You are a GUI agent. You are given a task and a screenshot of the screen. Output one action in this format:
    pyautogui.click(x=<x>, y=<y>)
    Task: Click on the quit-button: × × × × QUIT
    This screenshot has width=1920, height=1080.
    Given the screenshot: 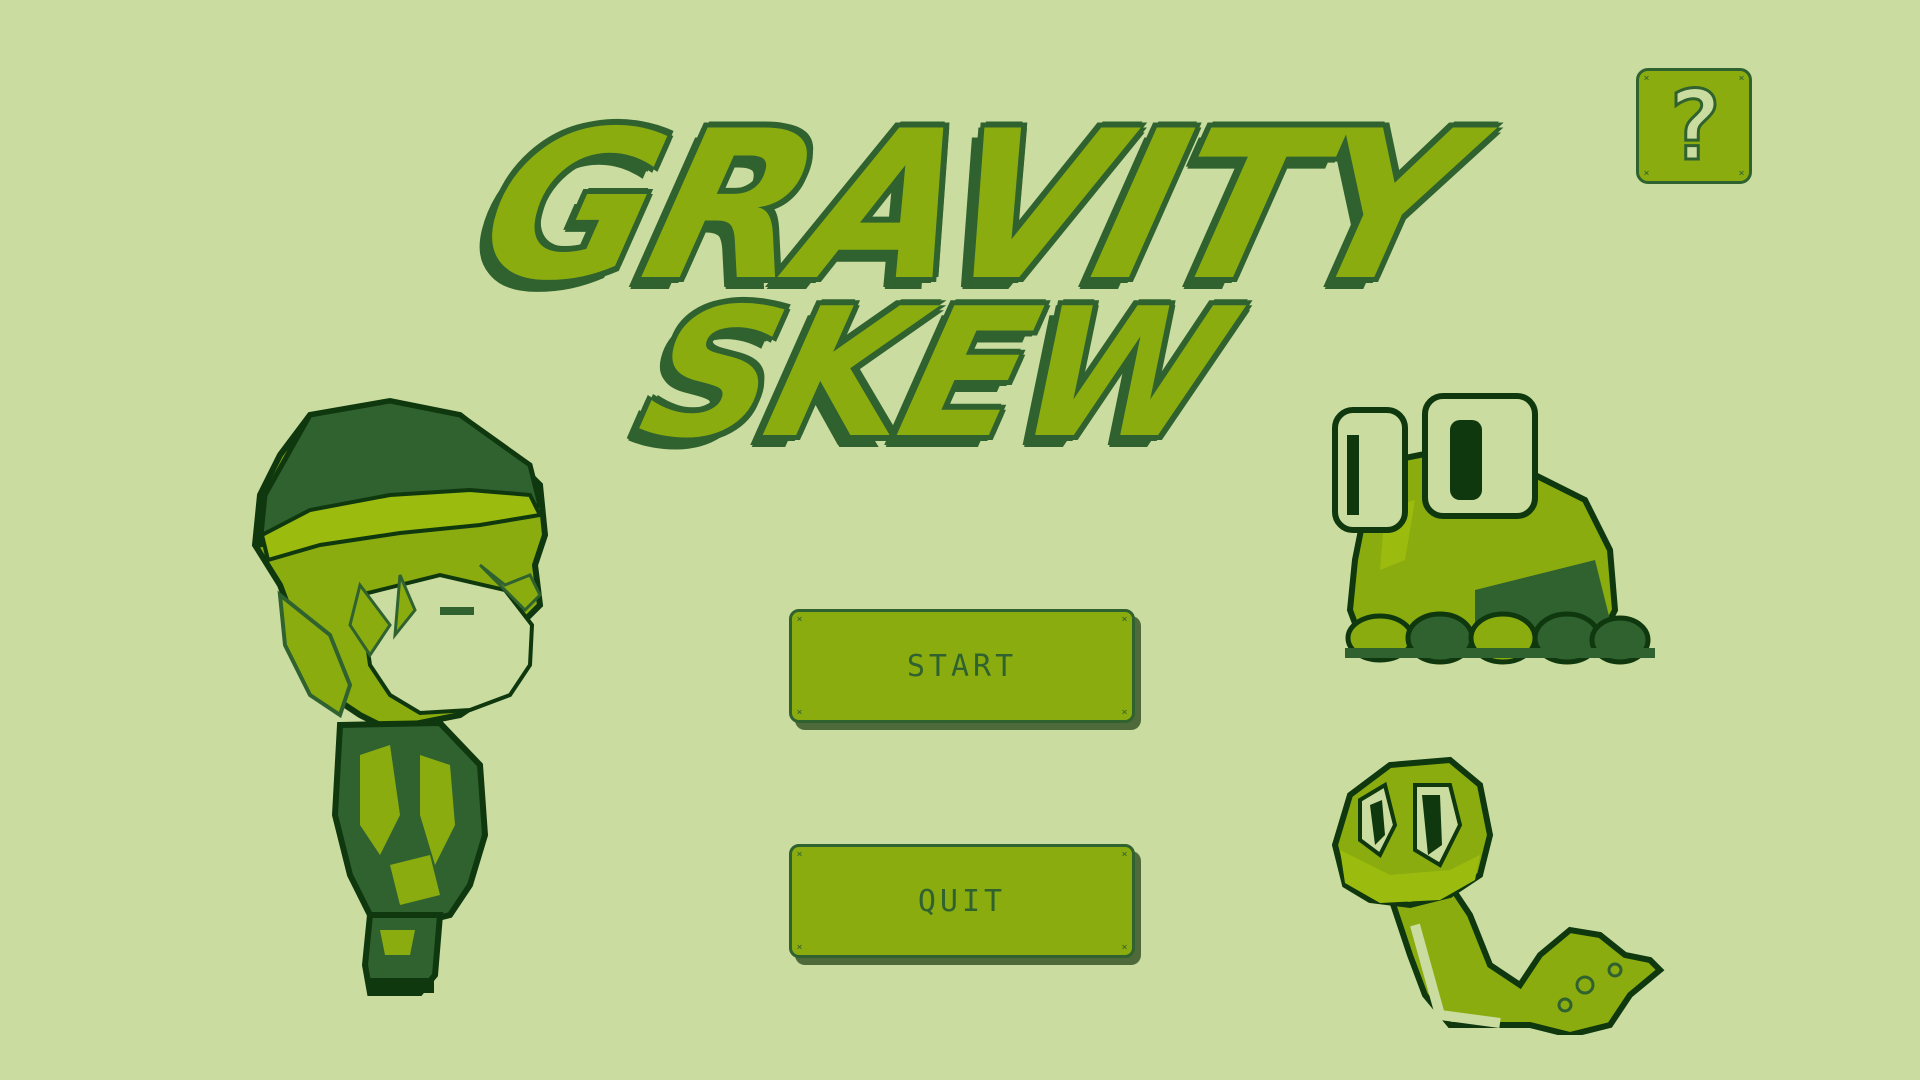 What is the action you would take?
    pyautogui.click(x=962, y=901)
    